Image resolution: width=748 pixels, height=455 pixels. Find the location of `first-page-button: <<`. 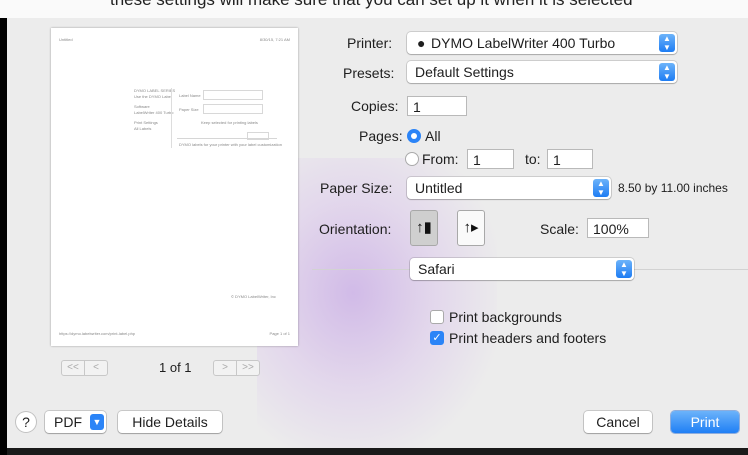

first-page-button: << is located at coordinates (73, 368).